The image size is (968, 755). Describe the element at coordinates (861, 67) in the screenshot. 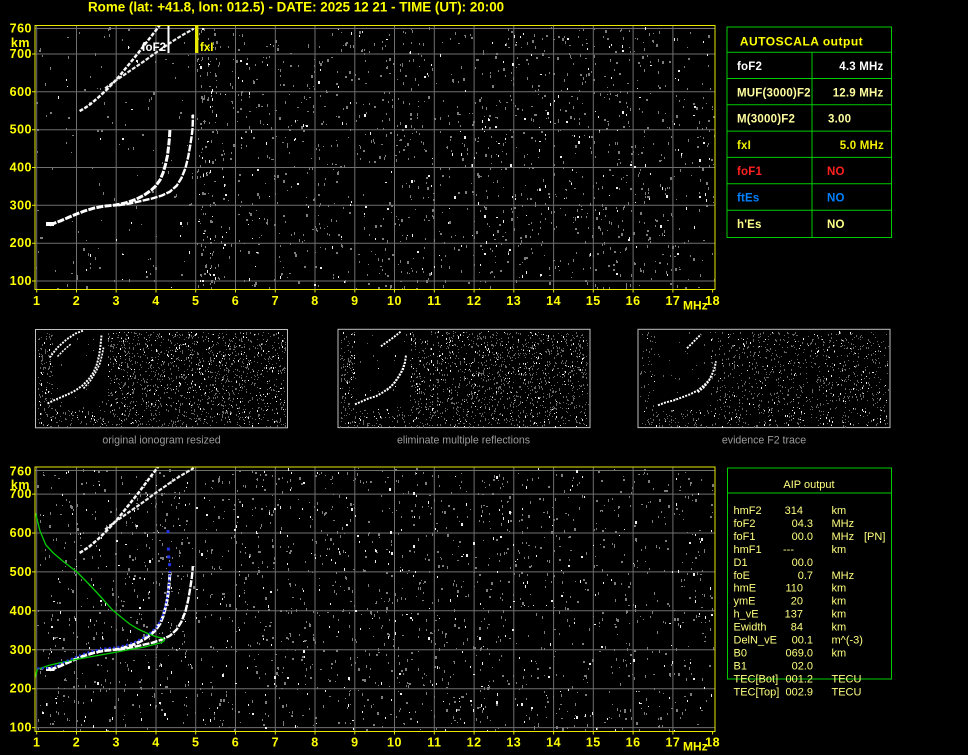

I see `svg-text: 4.3 MHz` at that location.